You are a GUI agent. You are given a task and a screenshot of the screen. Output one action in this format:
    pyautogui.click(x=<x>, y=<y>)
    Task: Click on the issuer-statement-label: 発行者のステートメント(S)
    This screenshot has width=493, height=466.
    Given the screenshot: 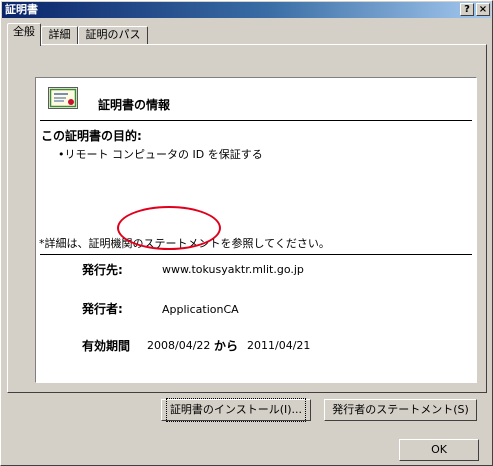 What is the action you would take?
    pyautogui.click(x=400, y=409)
    